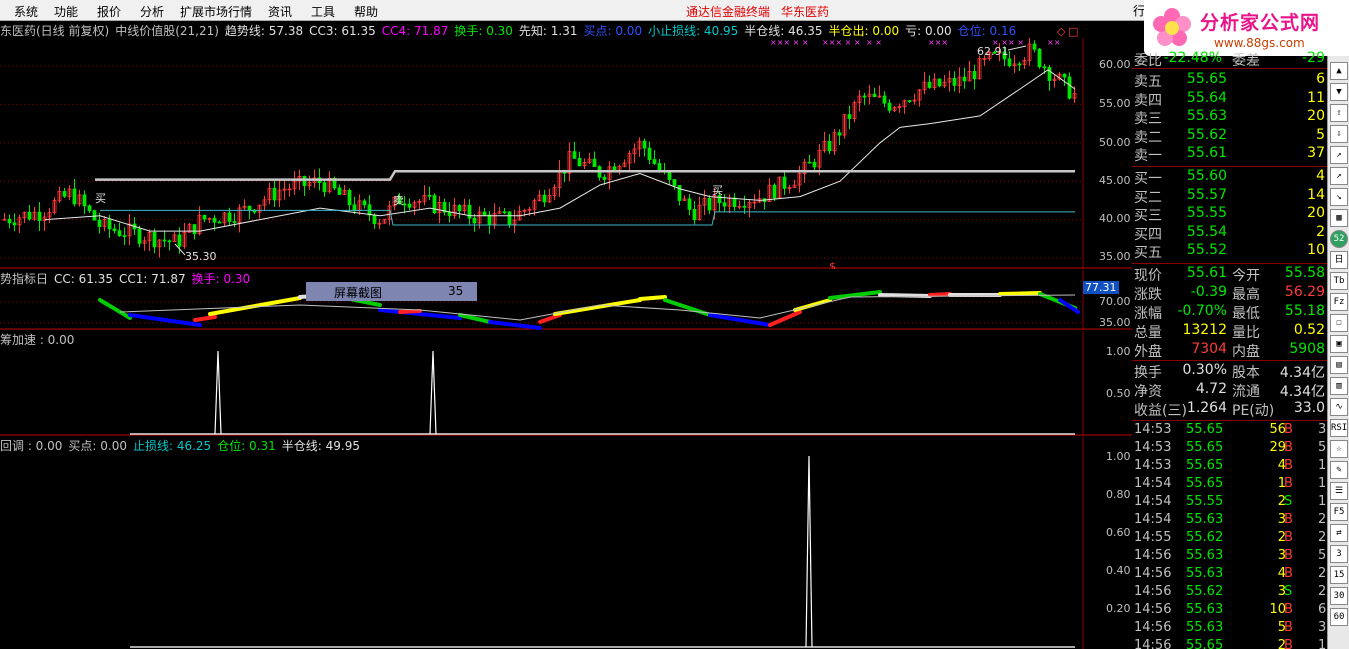 This screenshot has height=649, width=1349. What do you see at coordinates (1339, 449) in the screenshot?
I see `toolbar-button-icon: ☆` at bounding box center [1339, 449].